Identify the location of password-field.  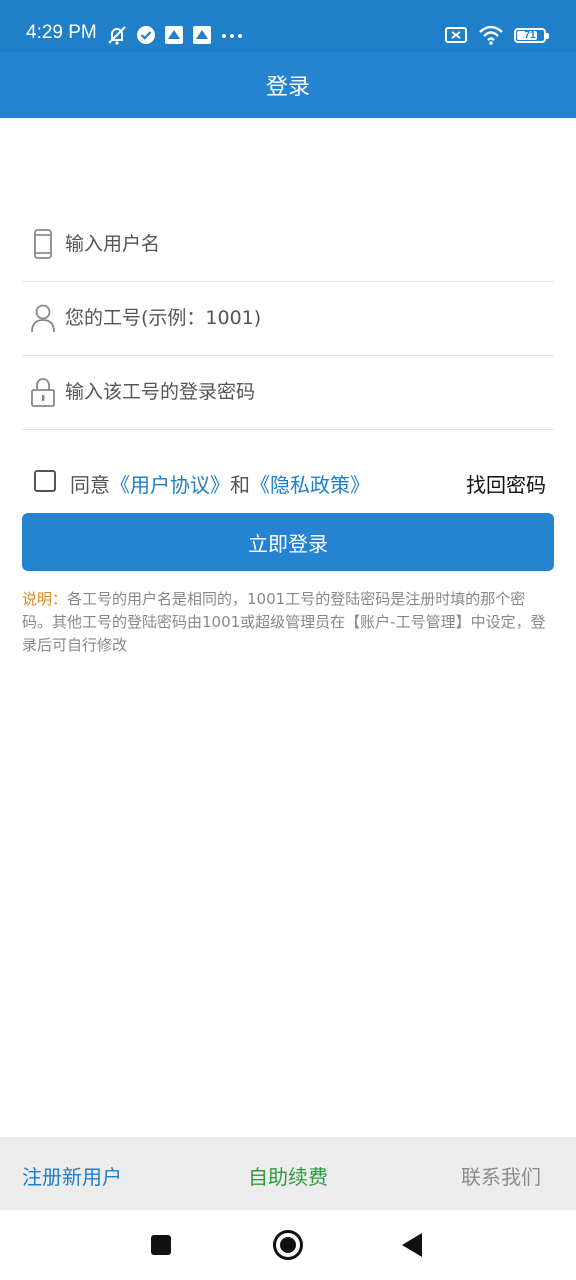
(288, 392).